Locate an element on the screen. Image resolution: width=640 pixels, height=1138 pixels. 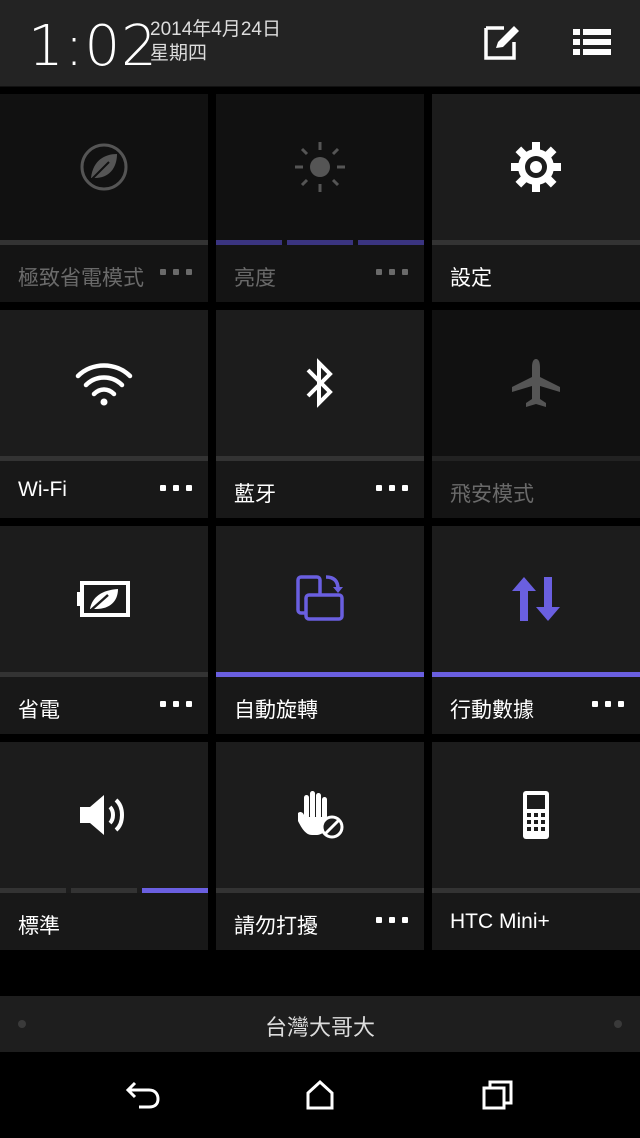
tile-htc-mini: HTC Mini+ is located at coordinates (536, 846).